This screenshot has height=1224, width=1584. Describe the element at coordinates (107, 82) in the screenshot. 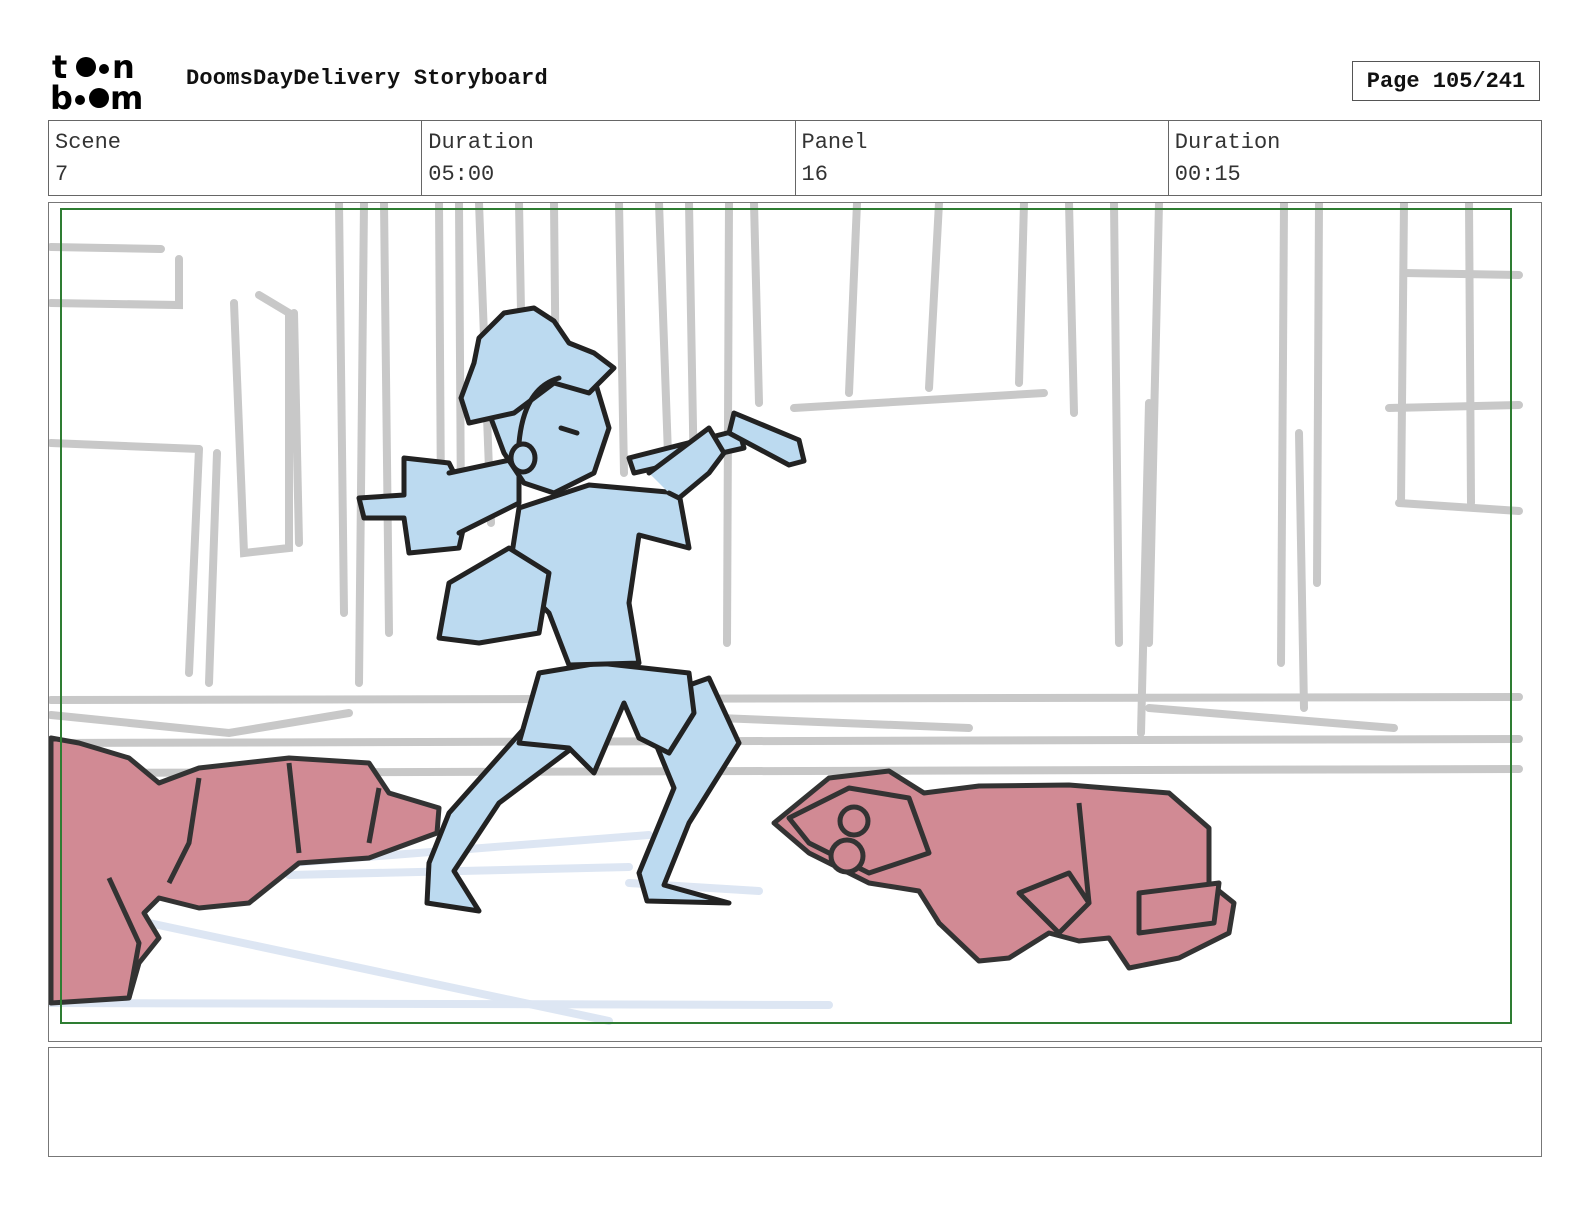

I see `toon-boom-logo: t n b m` at that location.